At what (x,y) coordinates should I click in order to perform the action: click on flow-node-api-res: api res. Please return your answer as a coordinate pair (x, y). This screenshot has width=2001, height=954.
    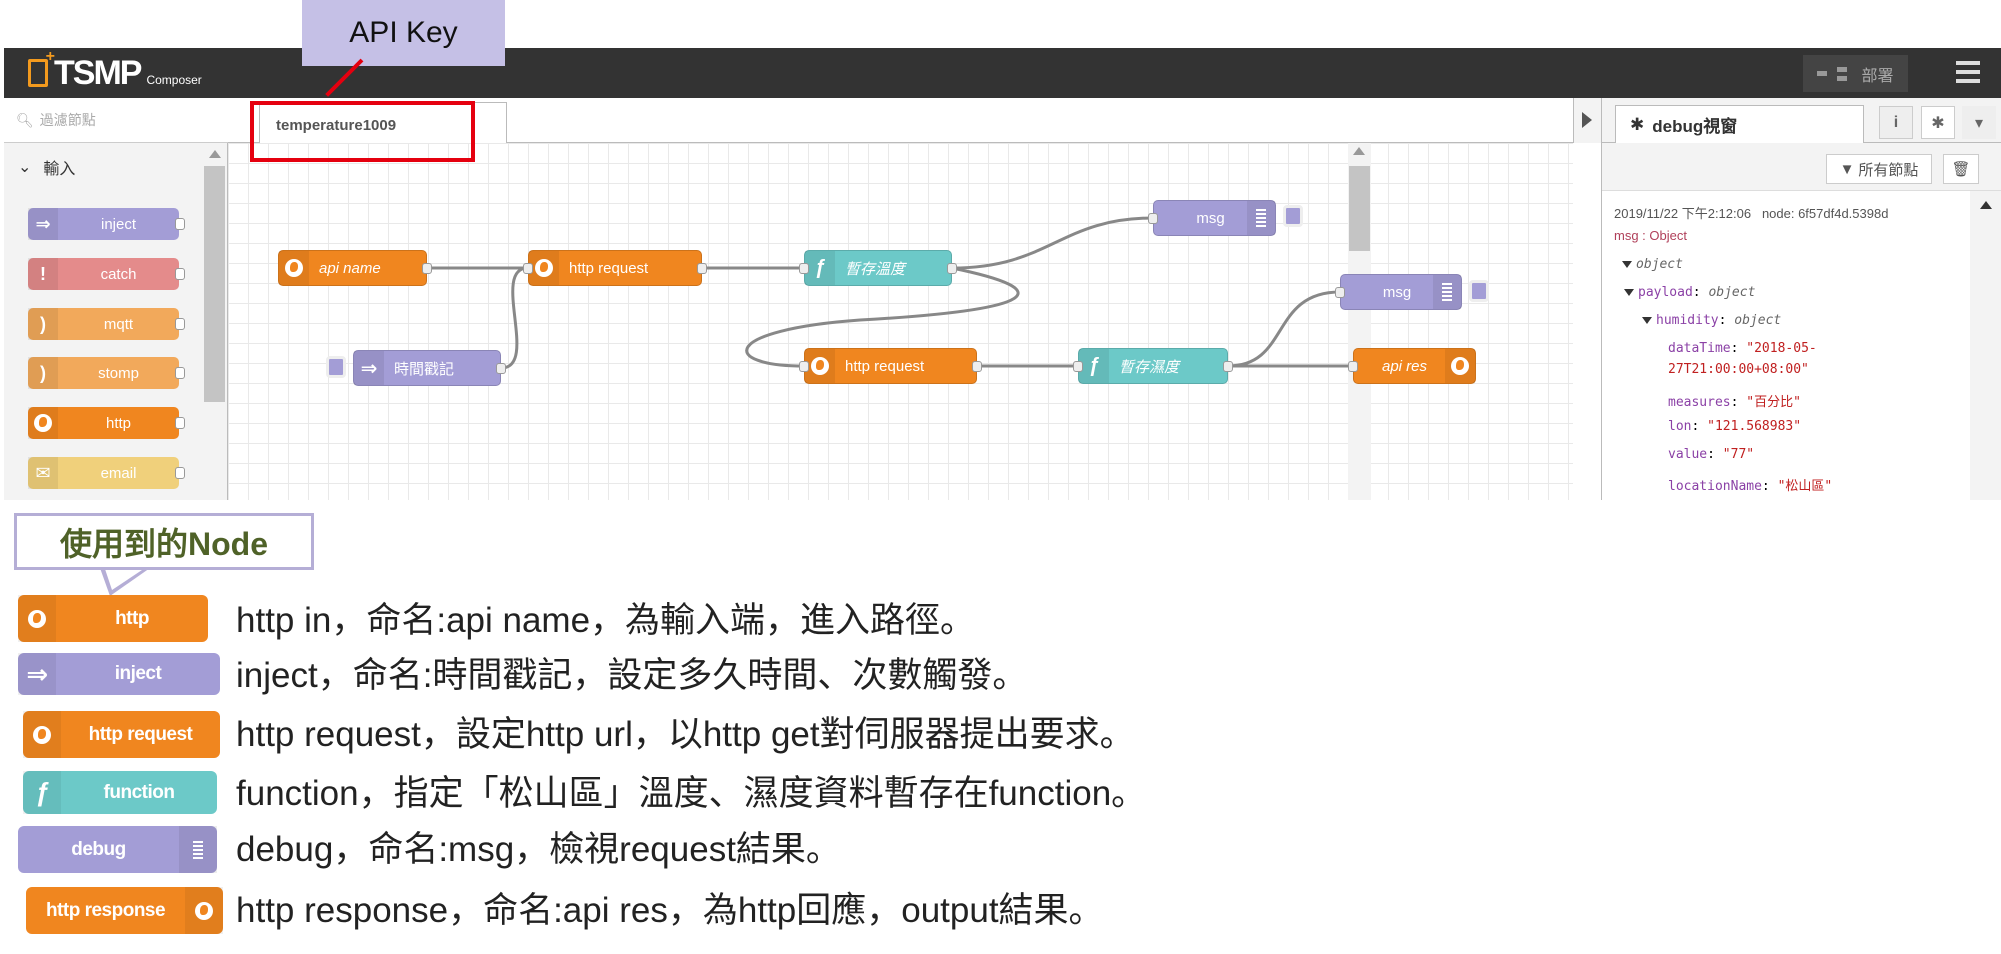
    Looking at the image, I should click on (1412, 366).